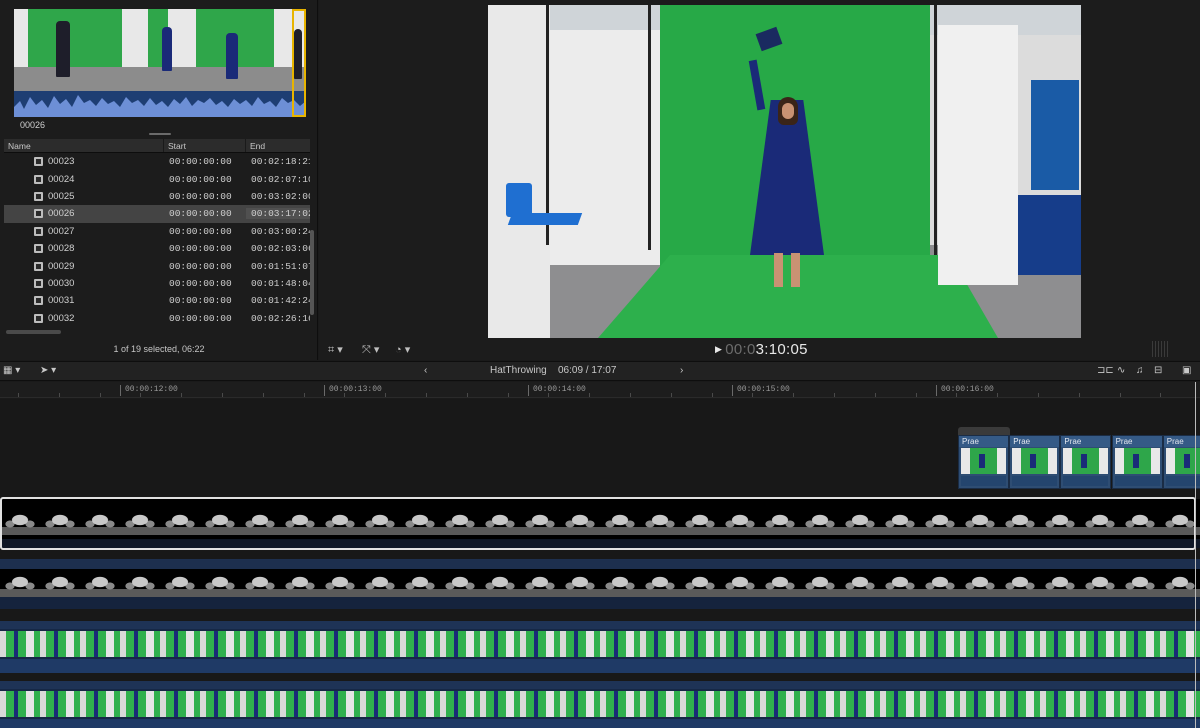 The width and height of the screenshot is (1200, 728). Describe the element at coordinates (157, 248) in the screenshot. I see `list-row: 00028 00:00:00:00 00:02:03:06` at that location.